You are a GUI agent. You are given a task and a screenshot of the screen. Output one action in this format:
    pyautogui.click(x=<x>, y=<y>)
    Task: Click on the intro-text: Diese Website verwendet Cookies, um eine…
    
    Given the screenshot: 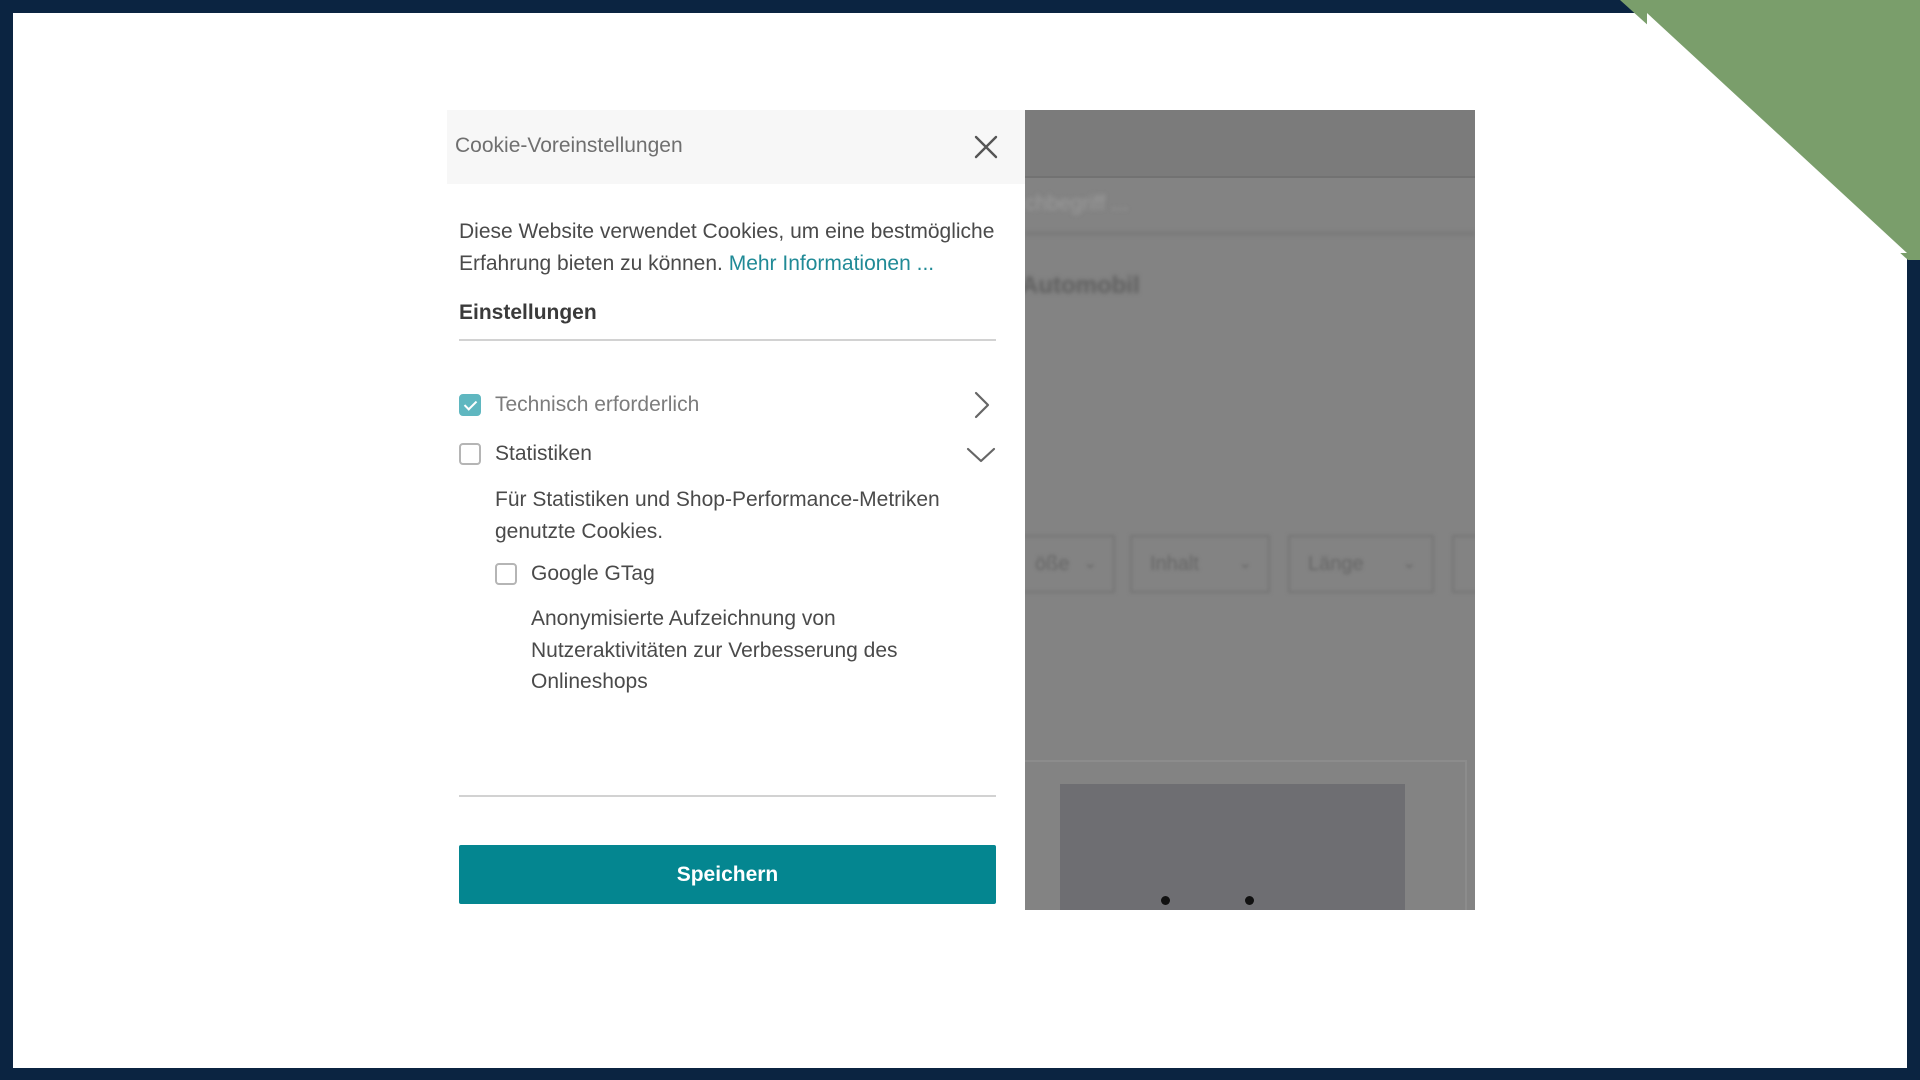 What is the action you would take?
    pyautogui.click(x=727, y=247)
    